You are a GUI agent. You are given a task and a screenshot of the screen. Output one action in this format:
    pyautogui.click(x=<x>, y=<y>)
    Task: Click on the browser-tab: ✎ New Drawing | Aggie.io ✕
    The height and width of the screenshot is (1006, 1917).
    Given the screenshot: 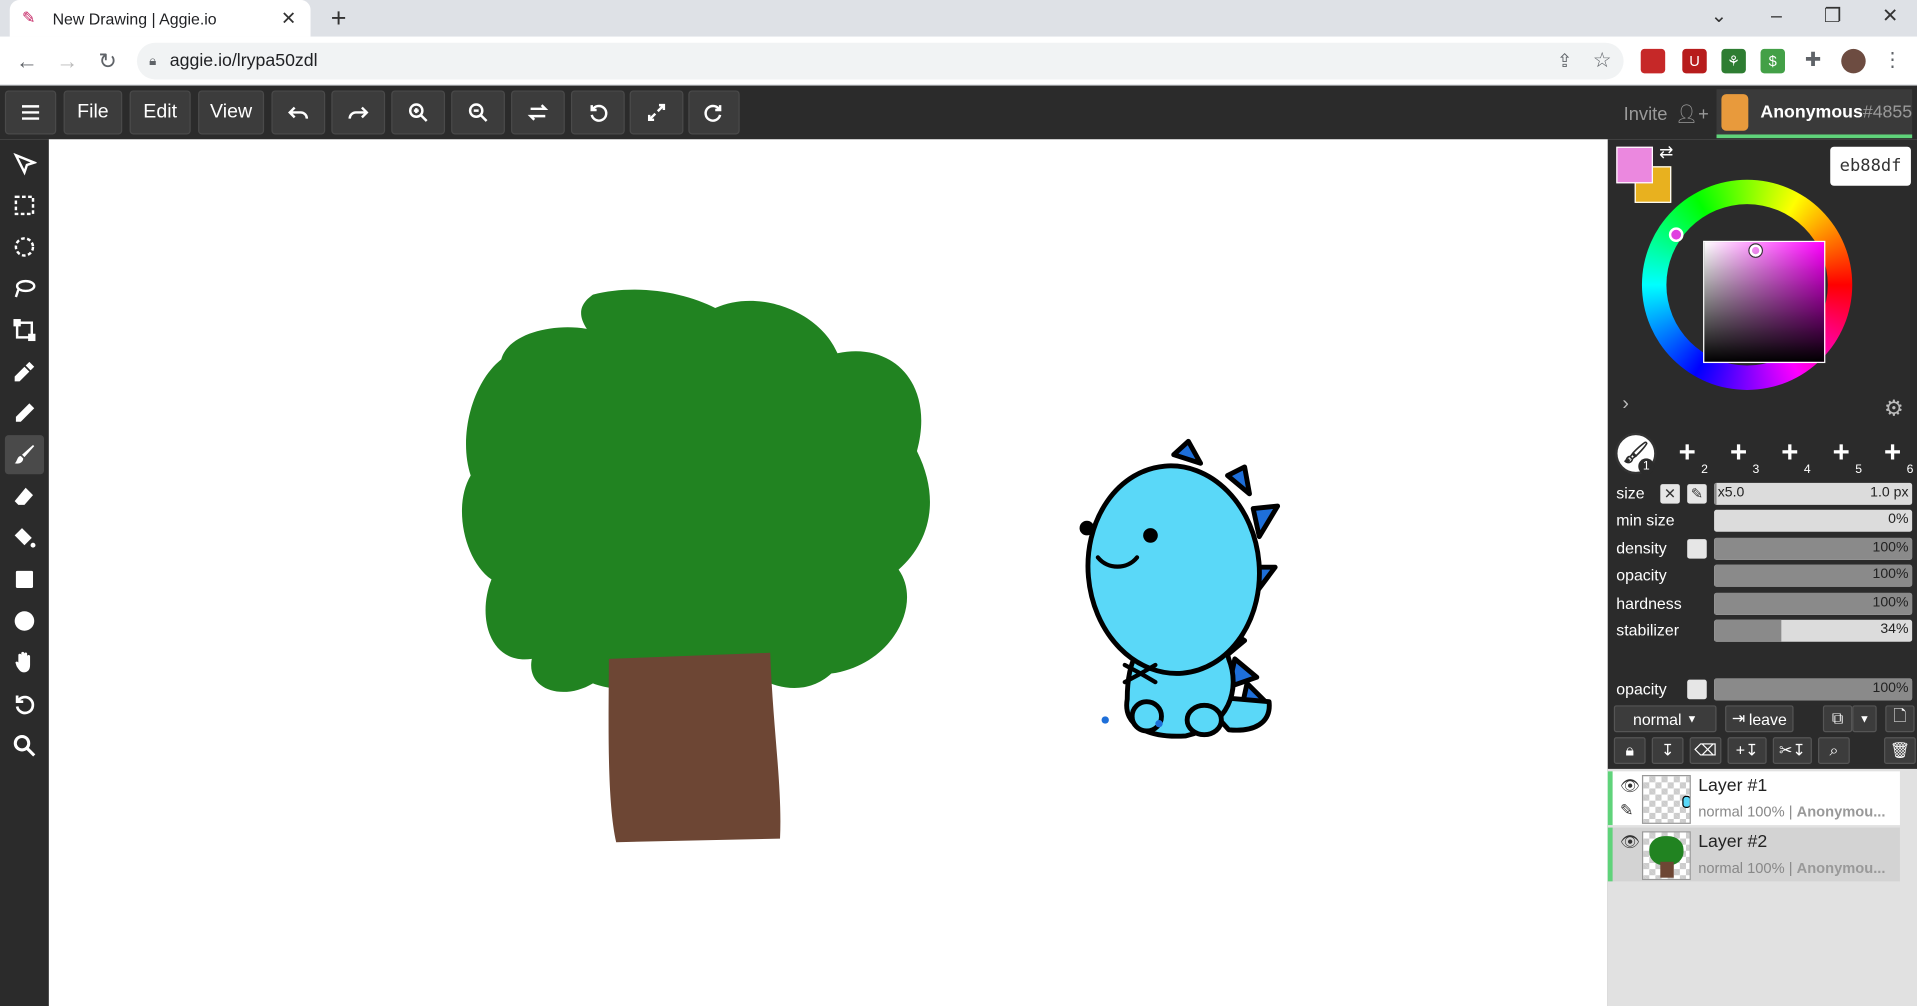 What is the action you would take?
    pyautogui.click(x=160, y=18)
    